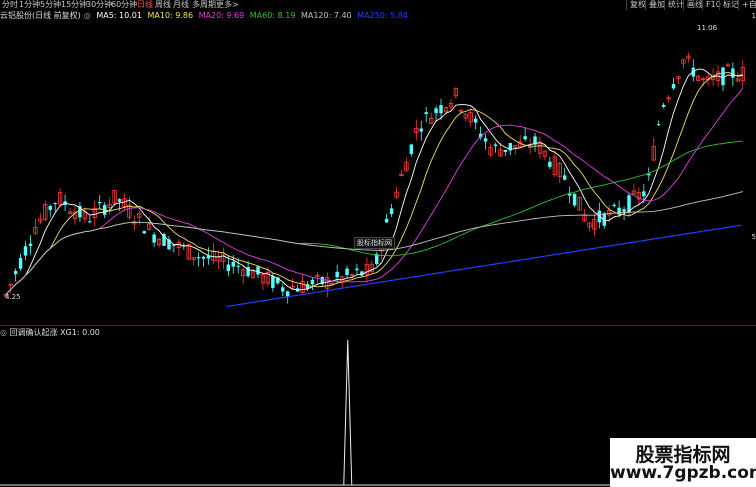 This screenshot has height=487, width=756. What do you see at coordinates (33, 332) in the screenshot?
I see `indicator-title: 回调确认起涨` at bounding box center [33, 332].